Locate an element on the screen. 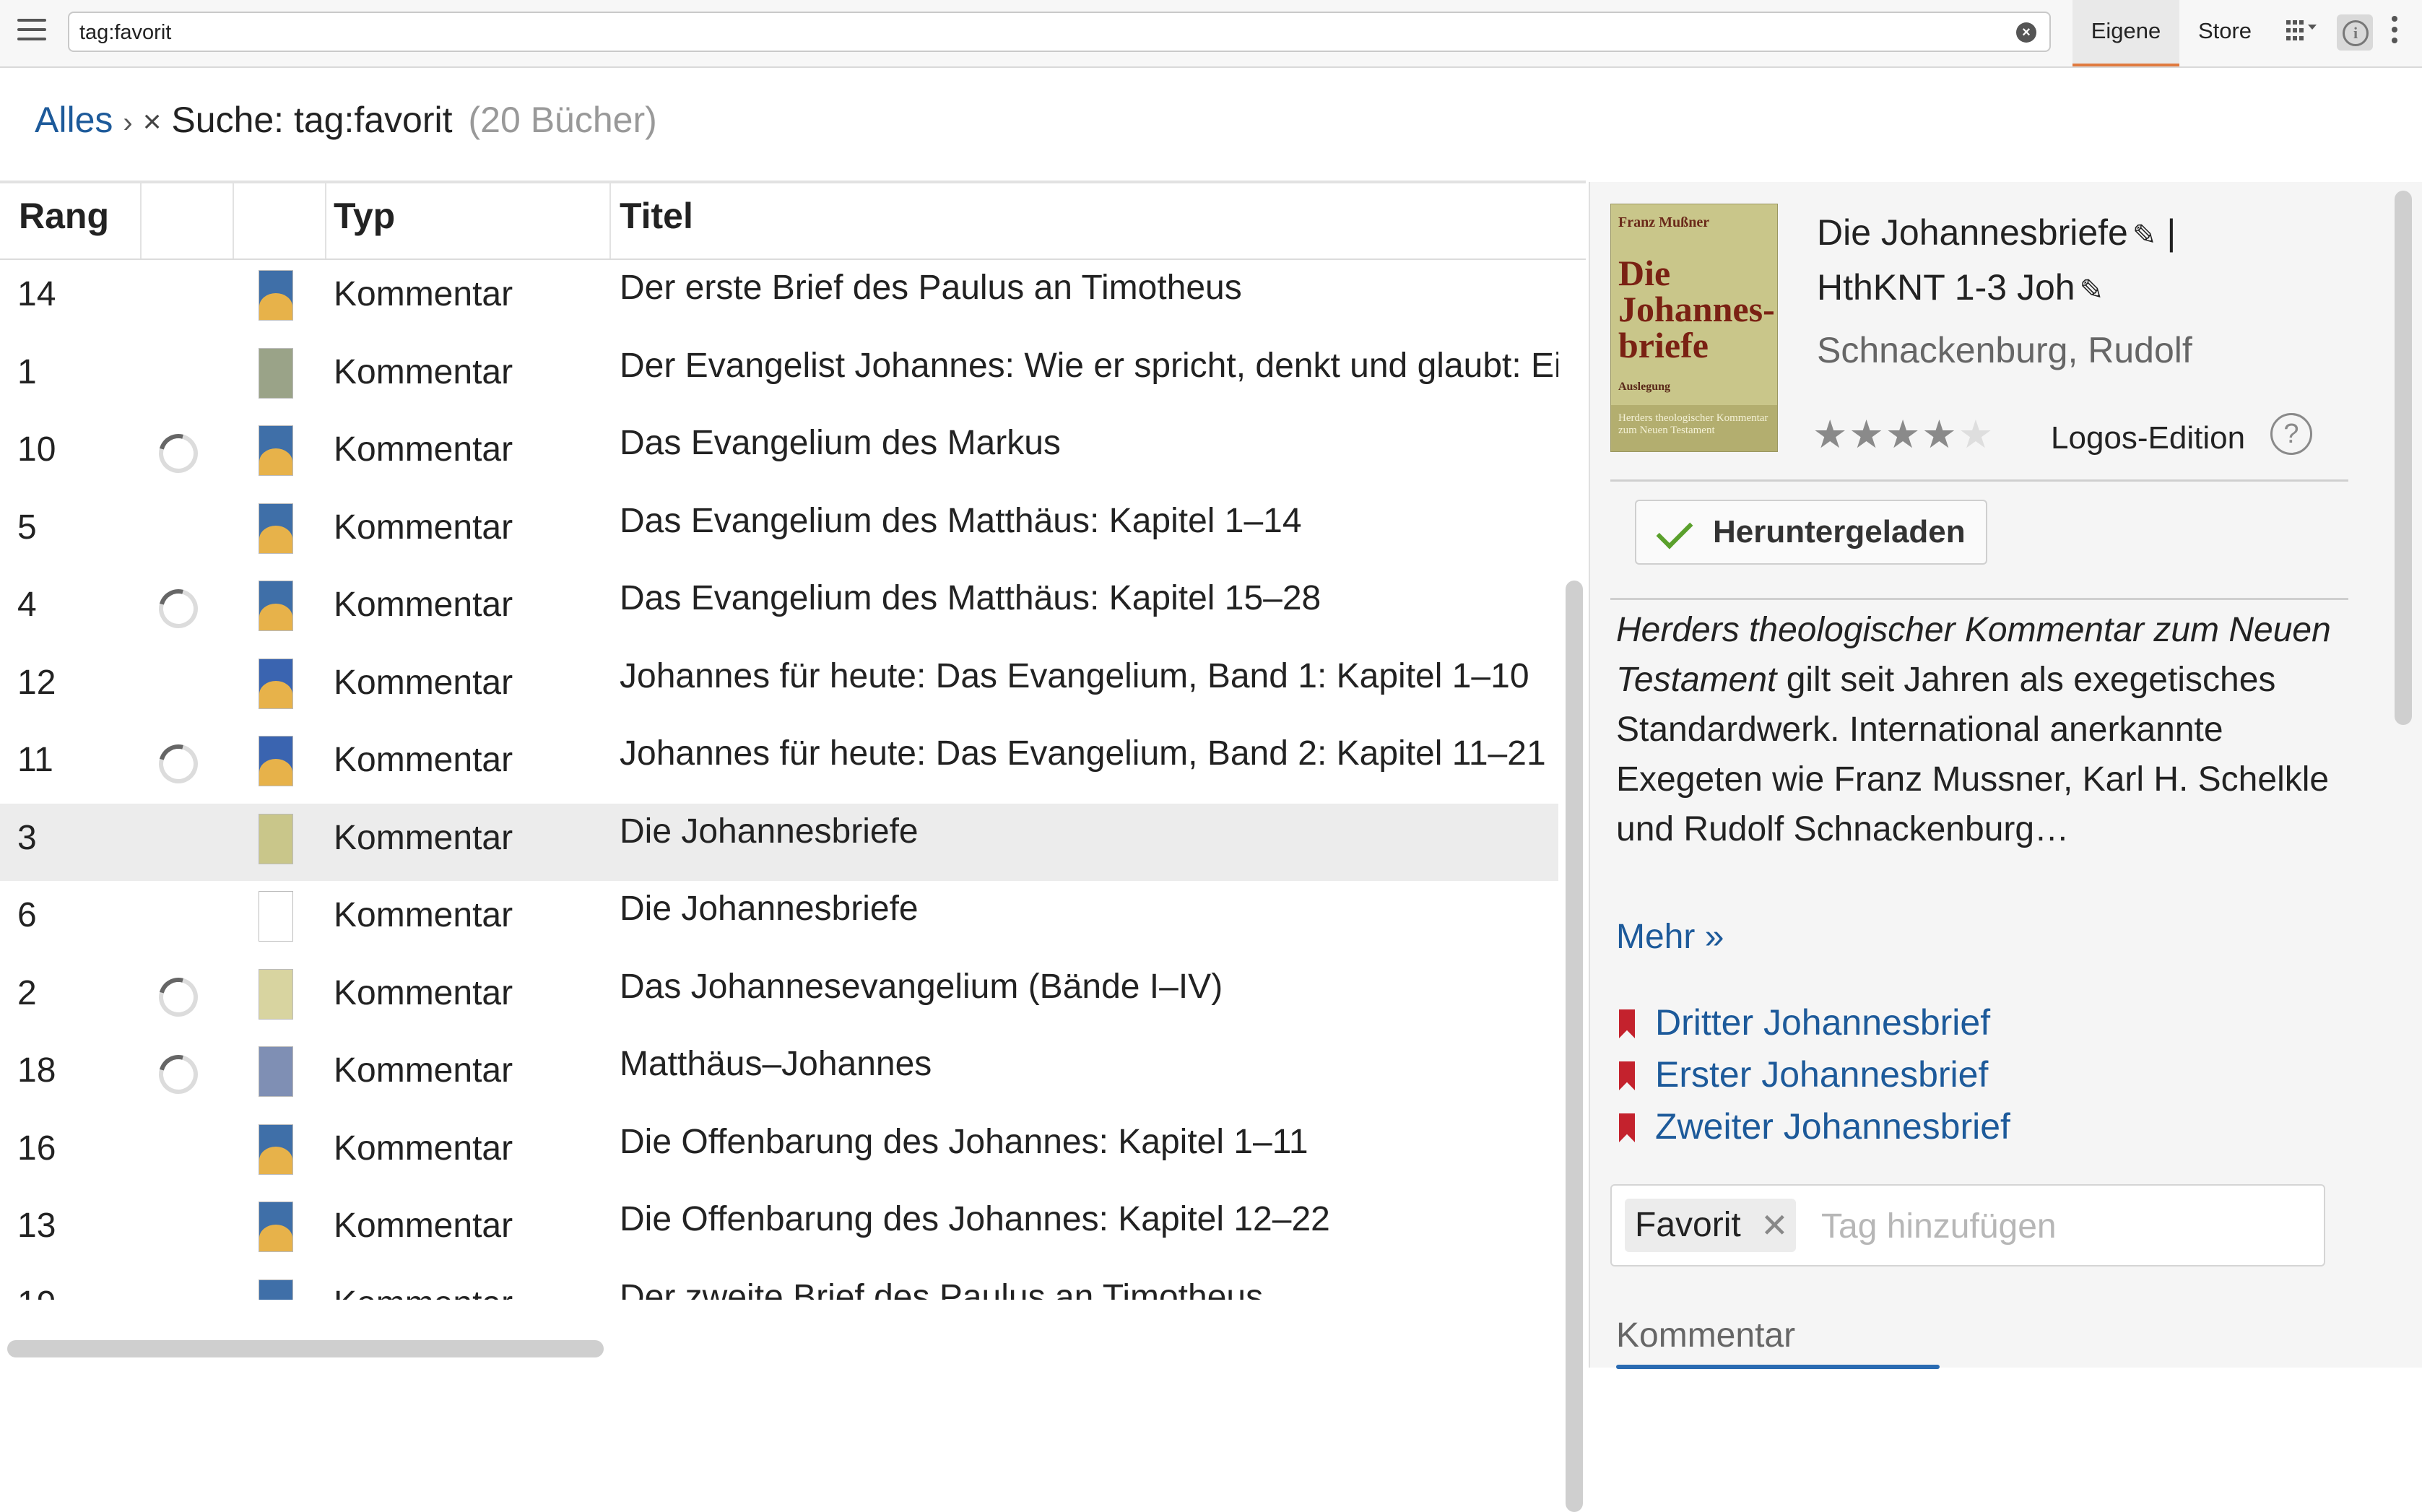 This screenshot has width=2422, height=1512. downloaded-button: Heruntergeladen is located at coordinates (1811, 532).